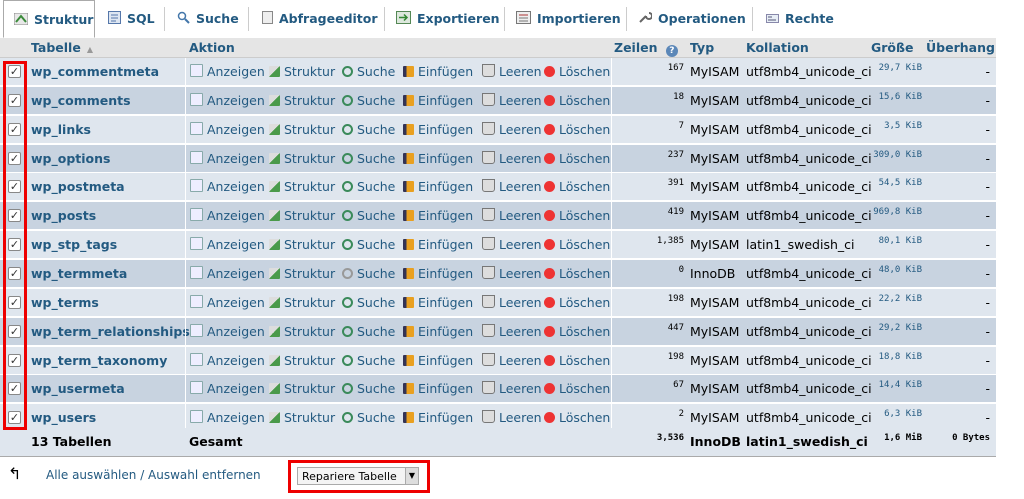  I want to click on table-size-link: 3,5 KiB, so click(890, 126).